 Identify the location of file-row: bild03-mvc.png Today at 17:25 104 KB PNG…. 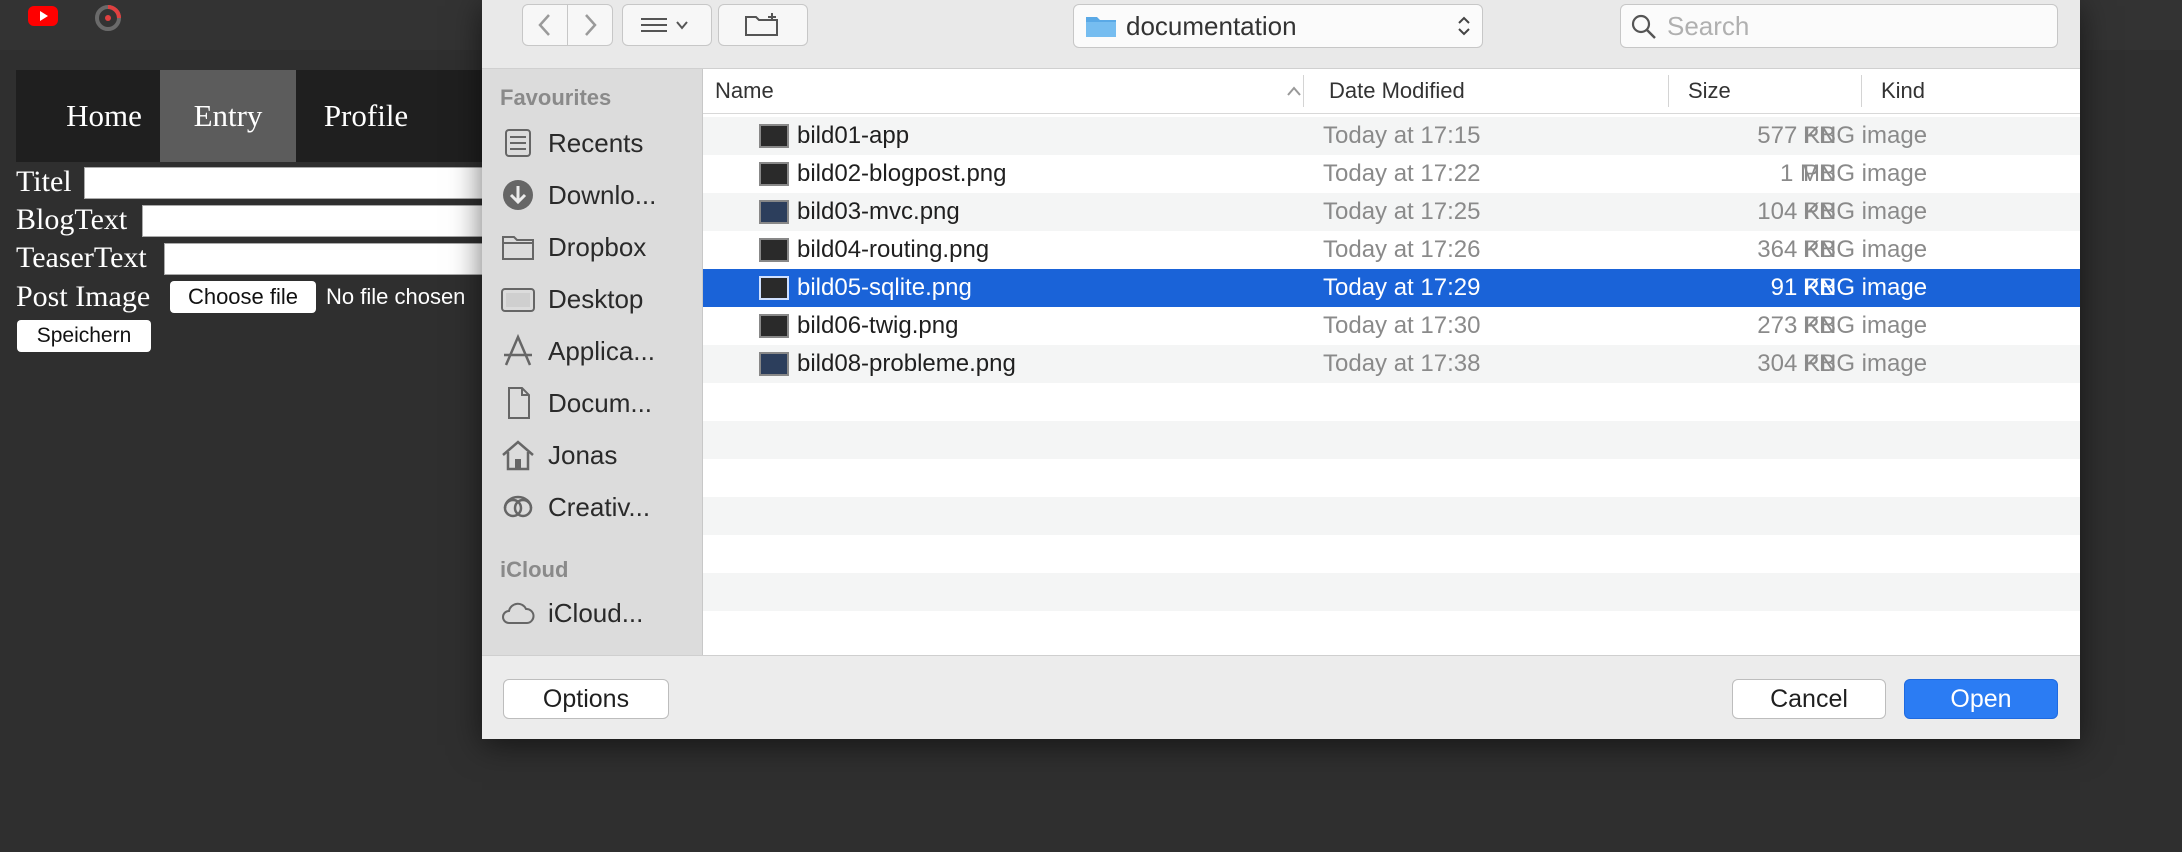
(1391, 212).